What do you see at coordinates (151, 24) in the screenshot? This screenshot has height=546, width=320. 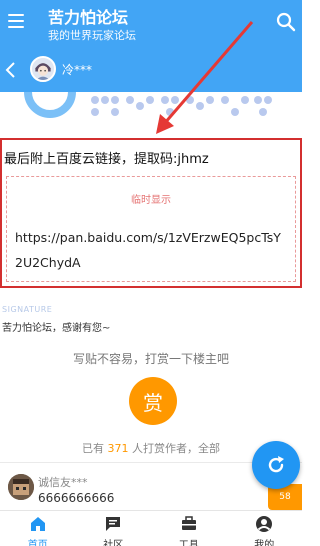 I see `app-bar: 苦力怕论坛 我的世界玩家论坛` at bounding box center [151, 24].